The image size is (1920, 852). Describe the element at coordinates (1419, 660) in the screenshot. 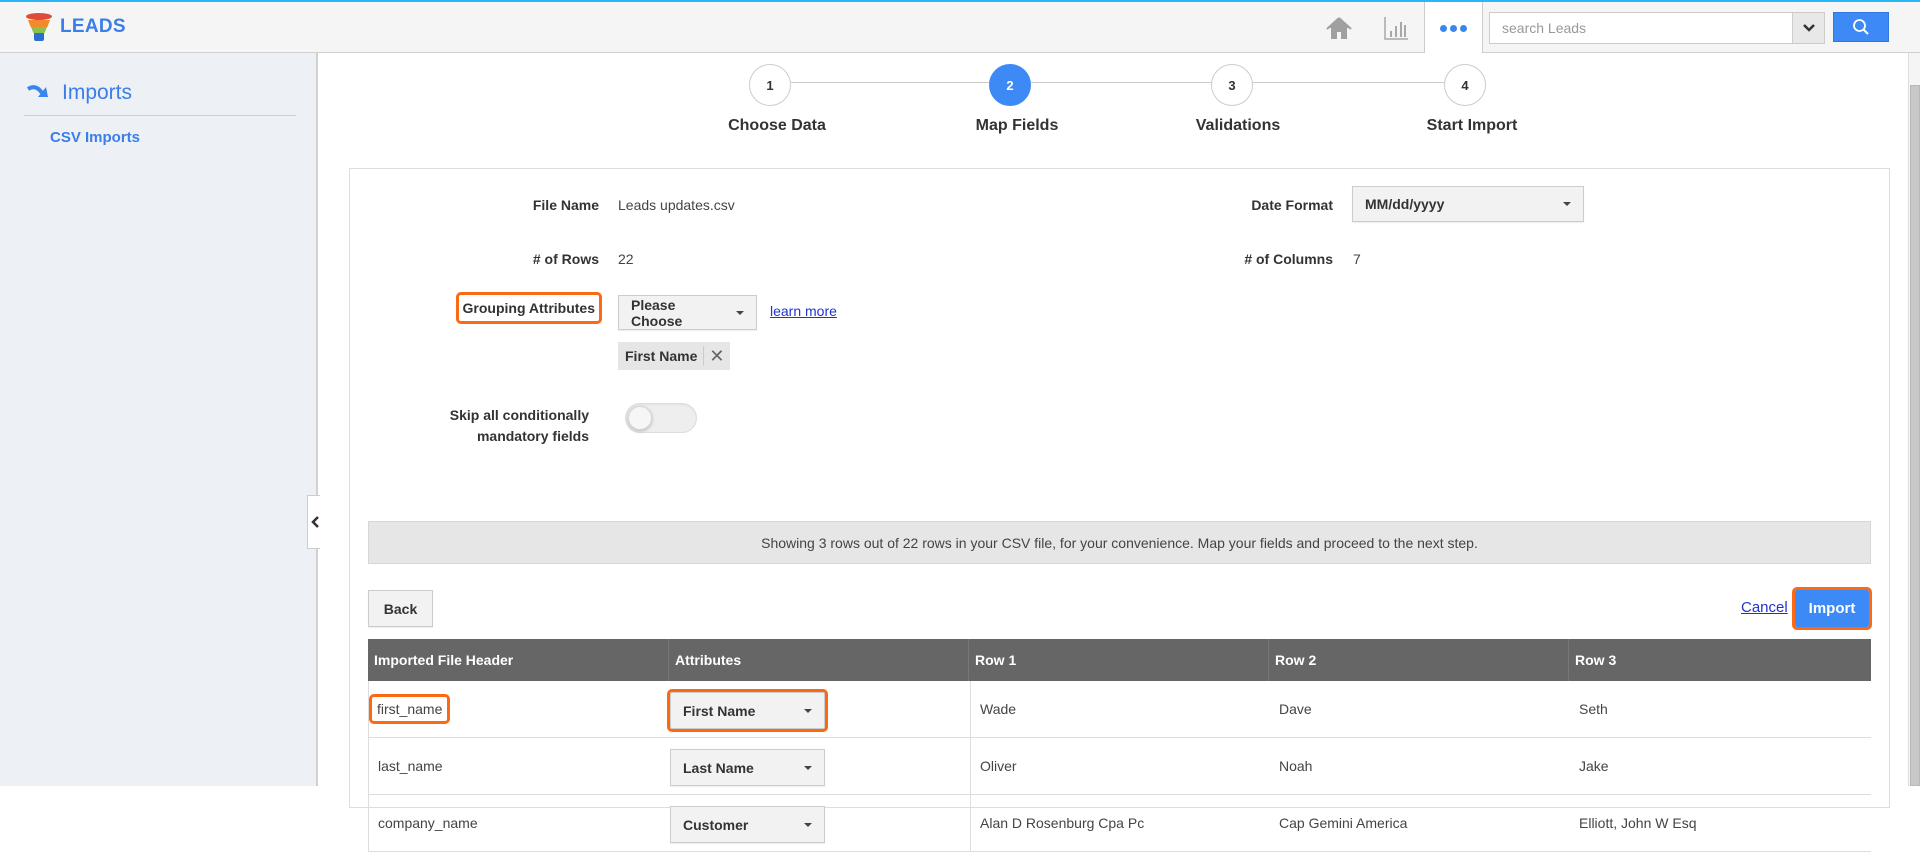

I see `column-header: Row 2` at that location.